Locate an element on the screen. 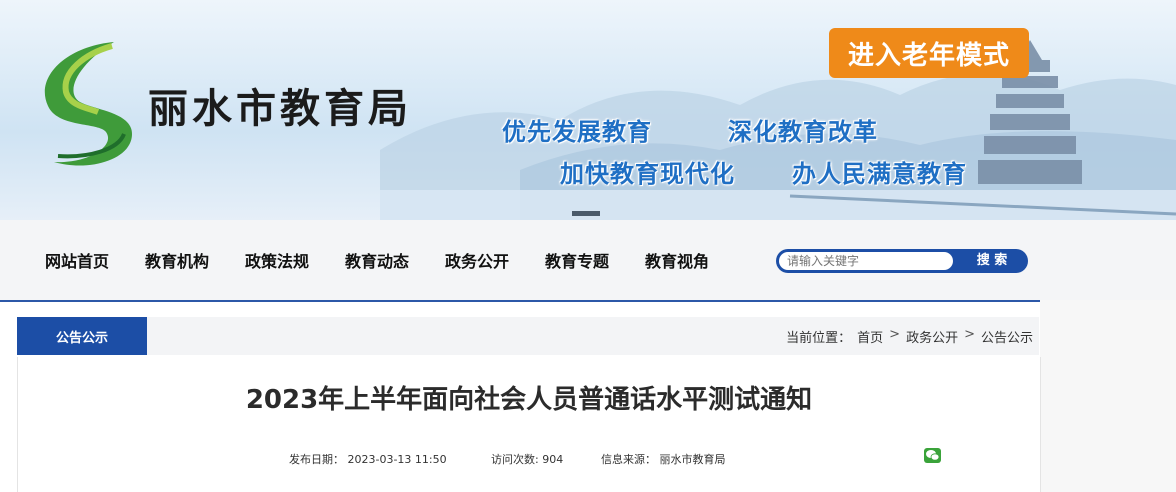 The width and height of the screenshot is (1176, 492). source-value: 丽水市教育局 is located at coordinates (692, 459).